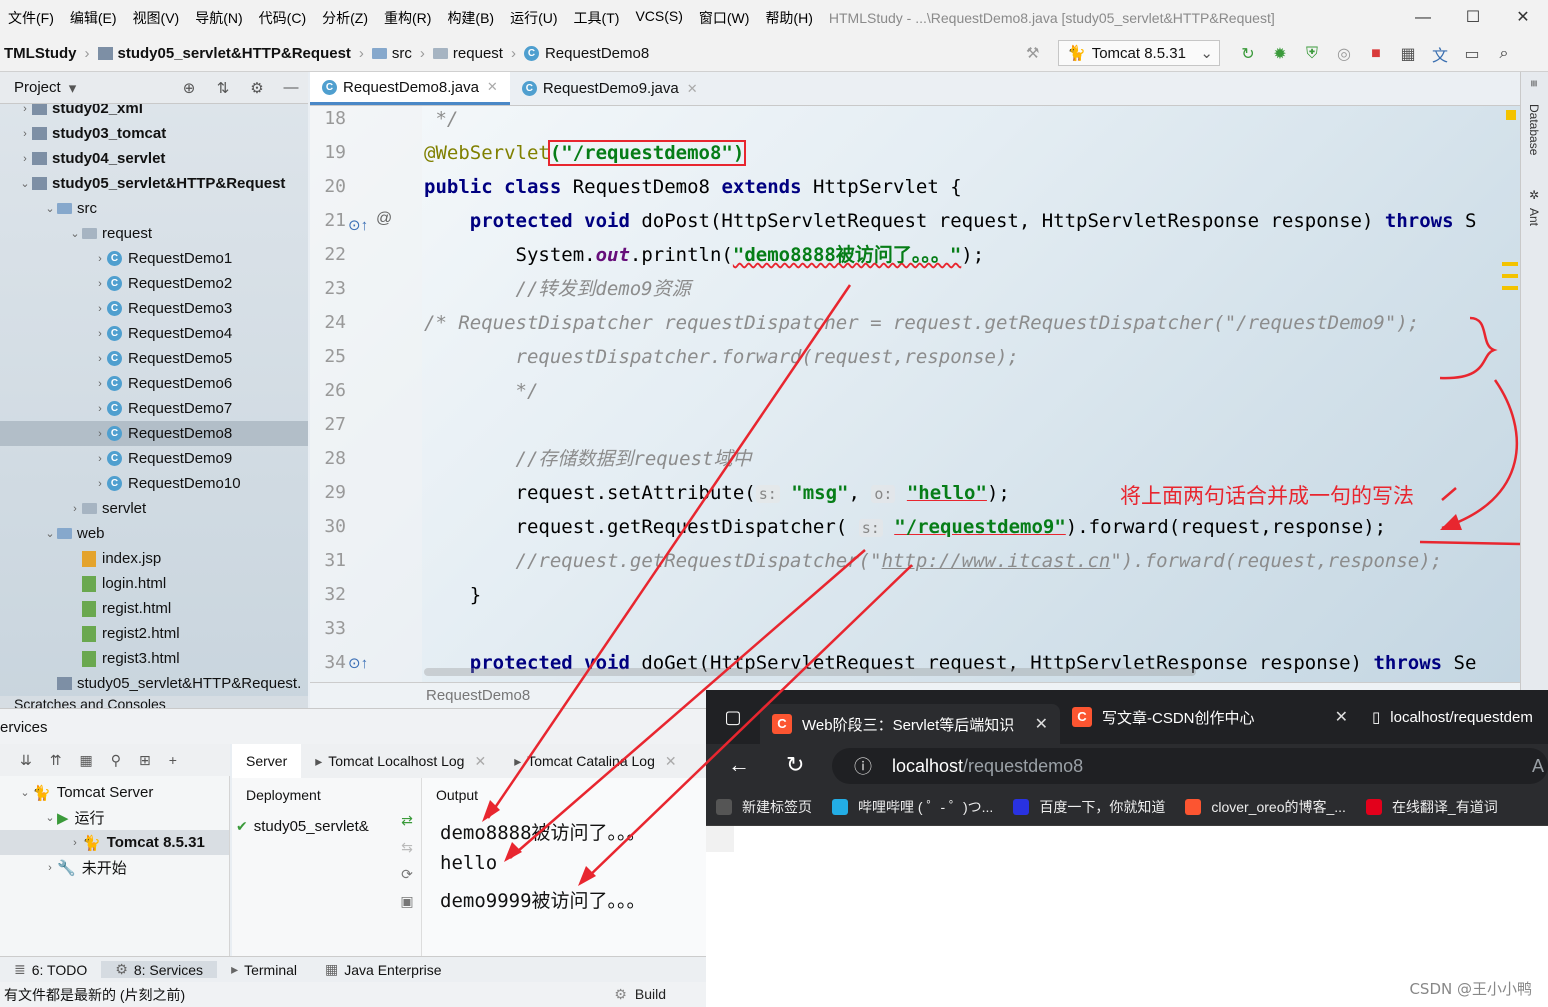 This screenshot has height=1007, width=1548. I want to click on services-tab: ▸ Tomcat Catalina Log ✕, so click(595, 761).